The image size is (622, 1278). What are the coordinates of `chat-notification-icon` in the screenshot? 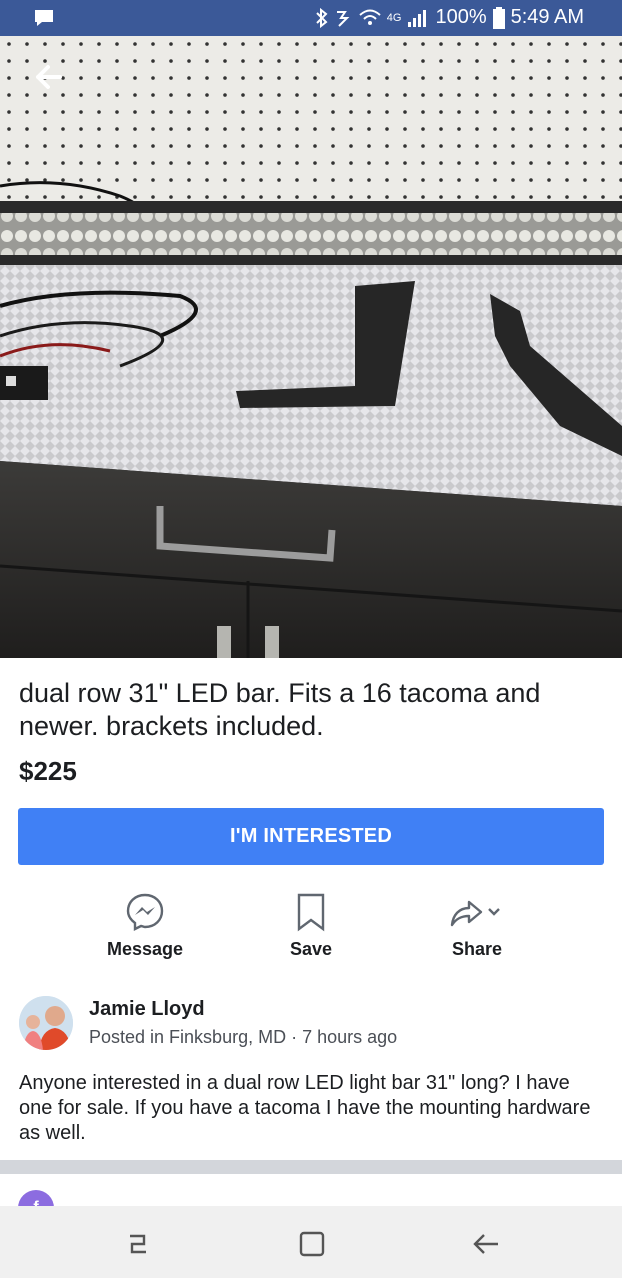 It's located at (44, 20).